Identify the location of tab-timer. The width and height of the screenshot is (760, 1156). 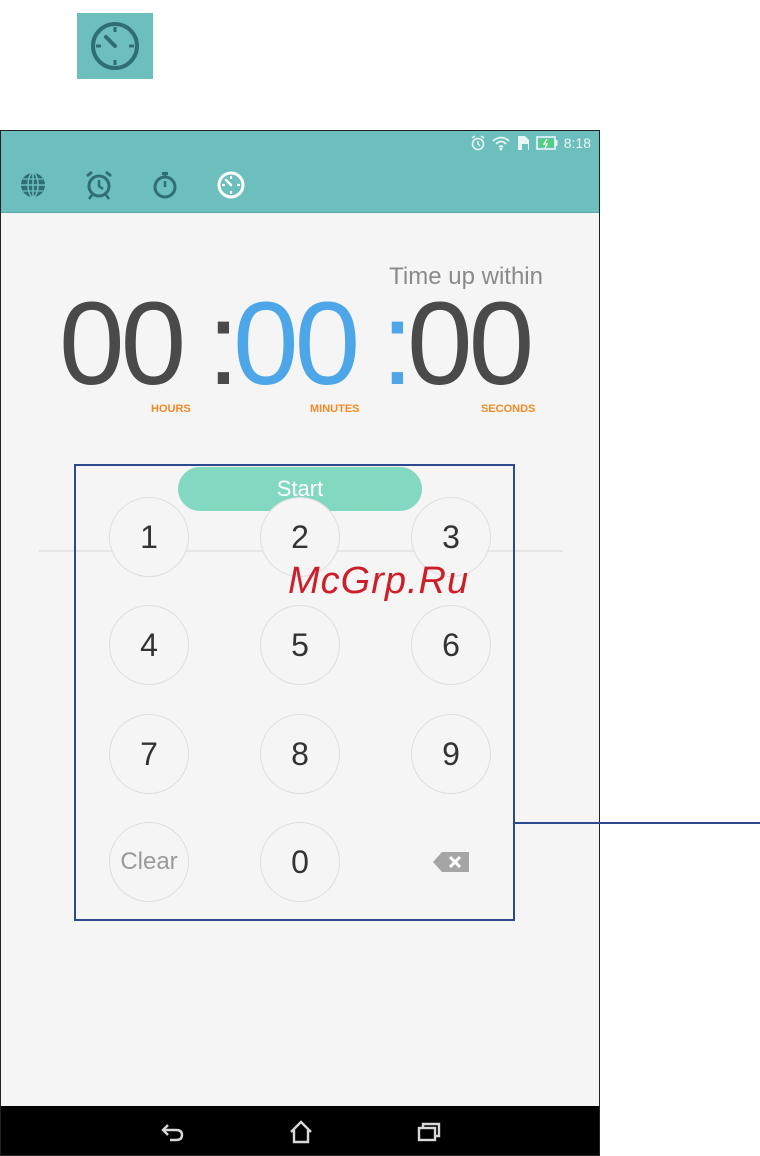
(231, 185).